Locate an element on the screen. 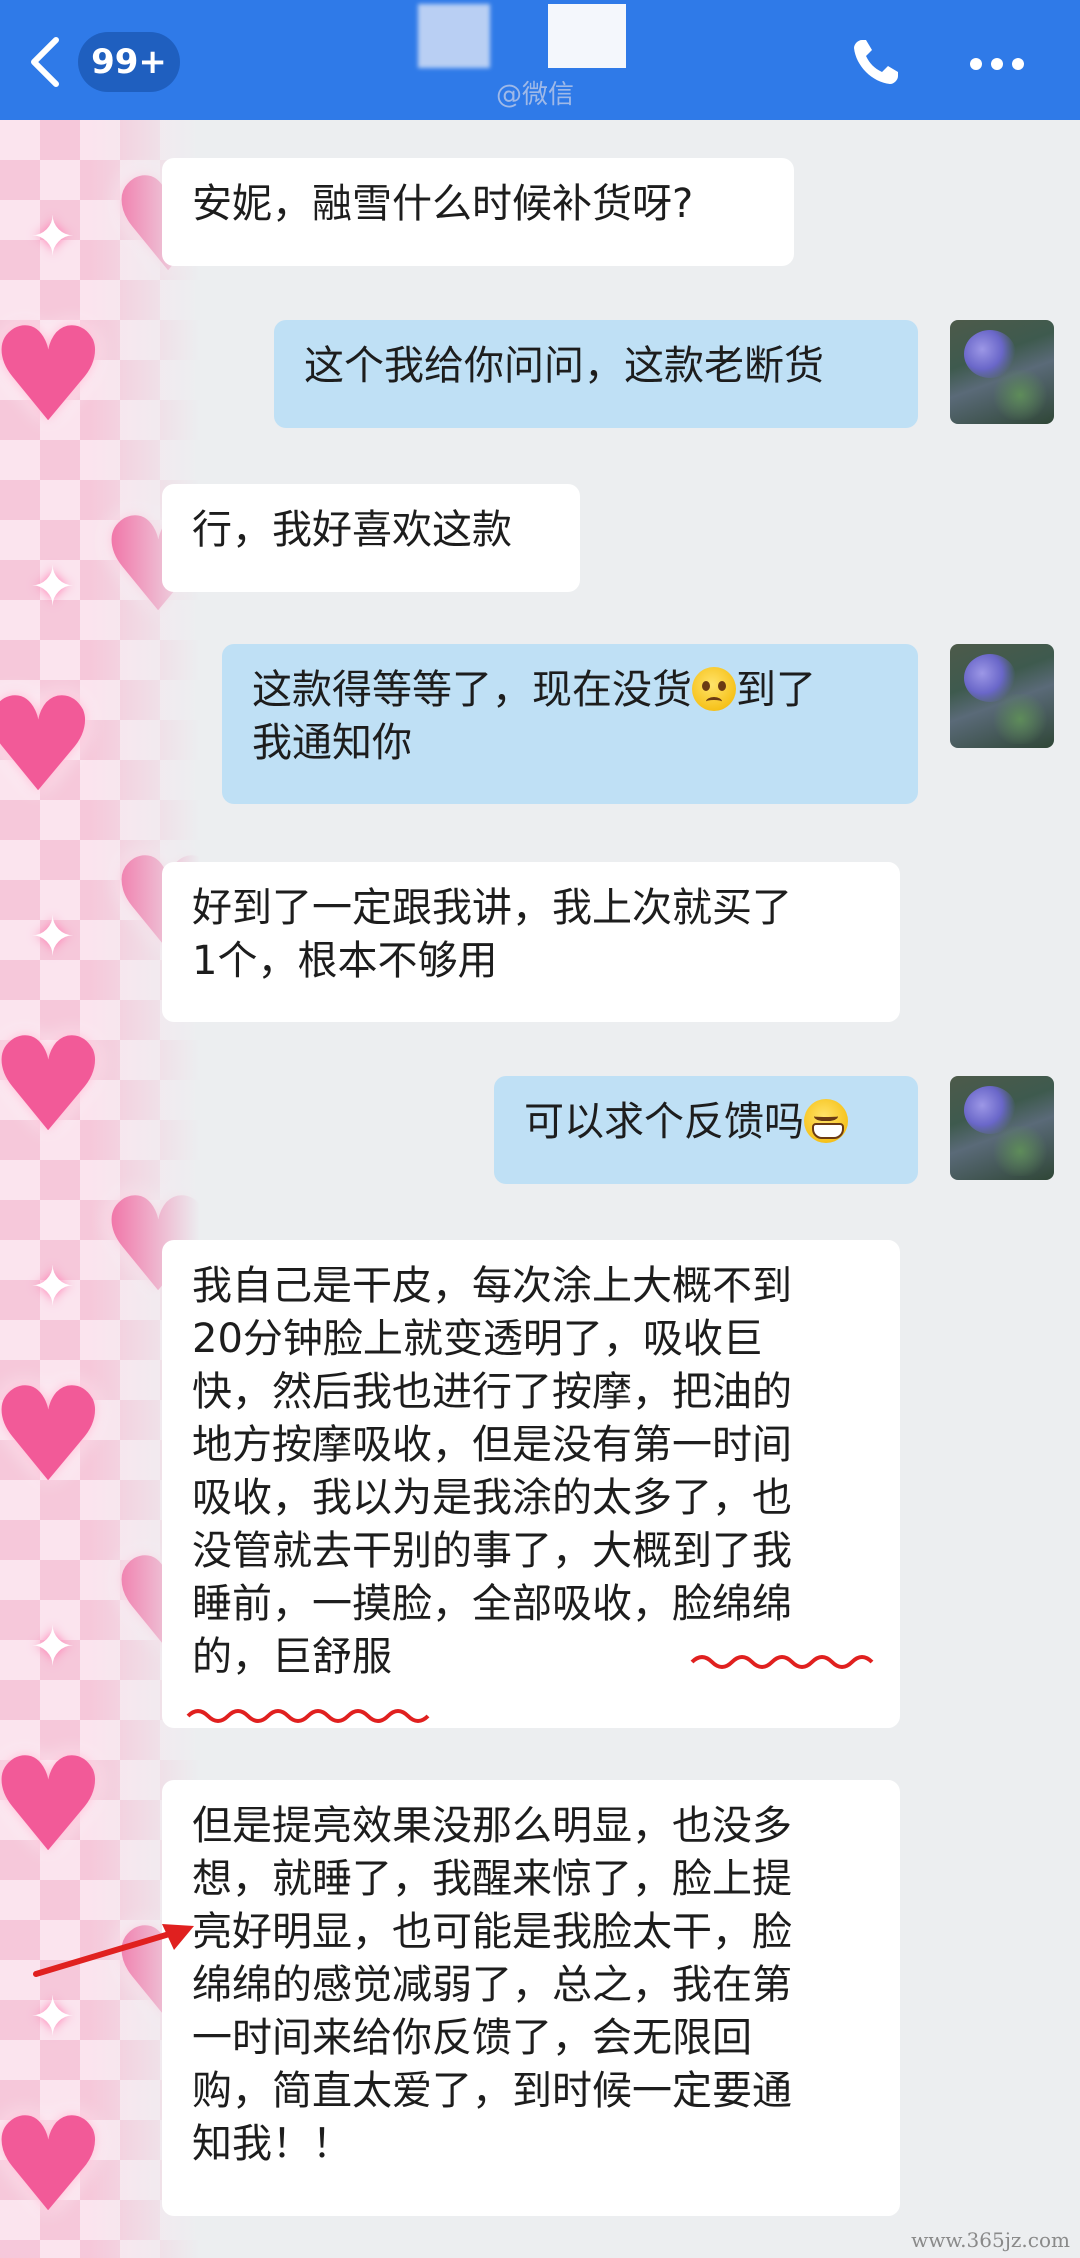 The height and width of the screenshot is (2258, 1080). message-line: 20分钟脸上就变透明了，吸收巨 is located at coordinates (477, 1339).